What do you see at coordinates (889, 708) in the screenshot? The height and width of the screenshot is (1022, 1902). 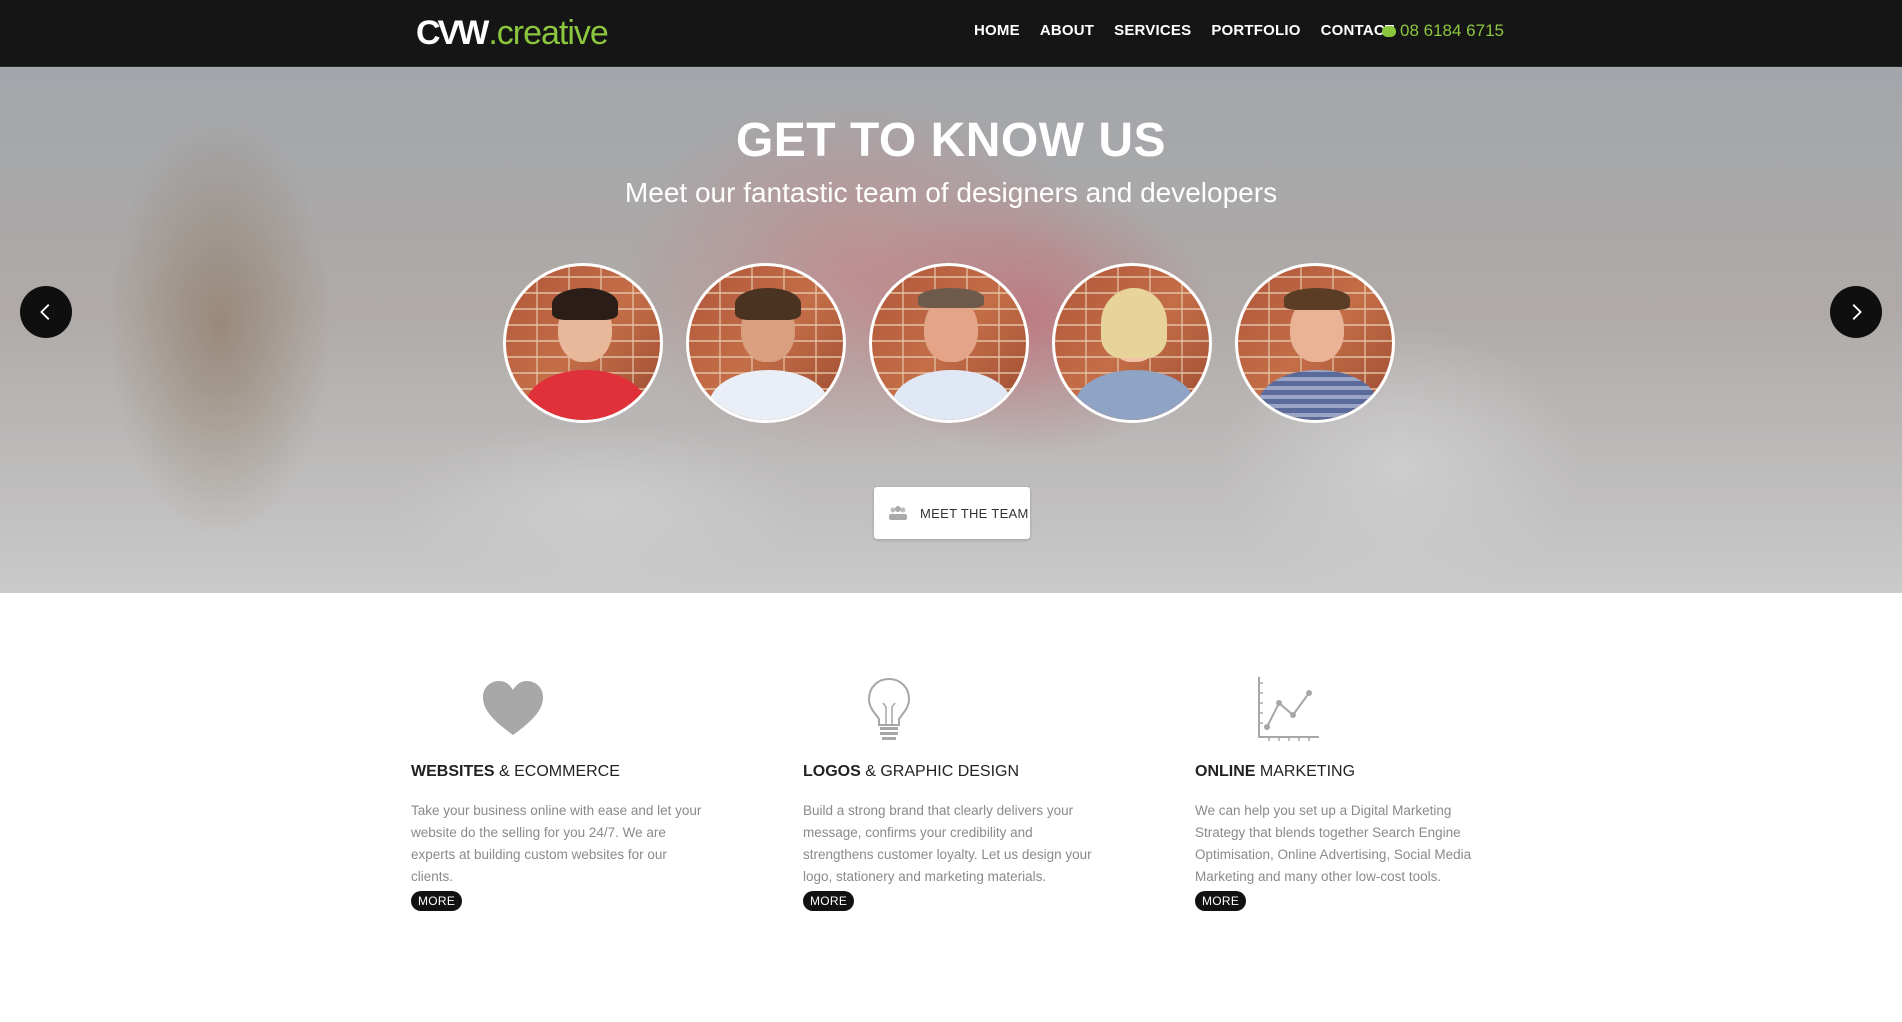 I see `lightbulb-icon` at bounding box center [889, 708].